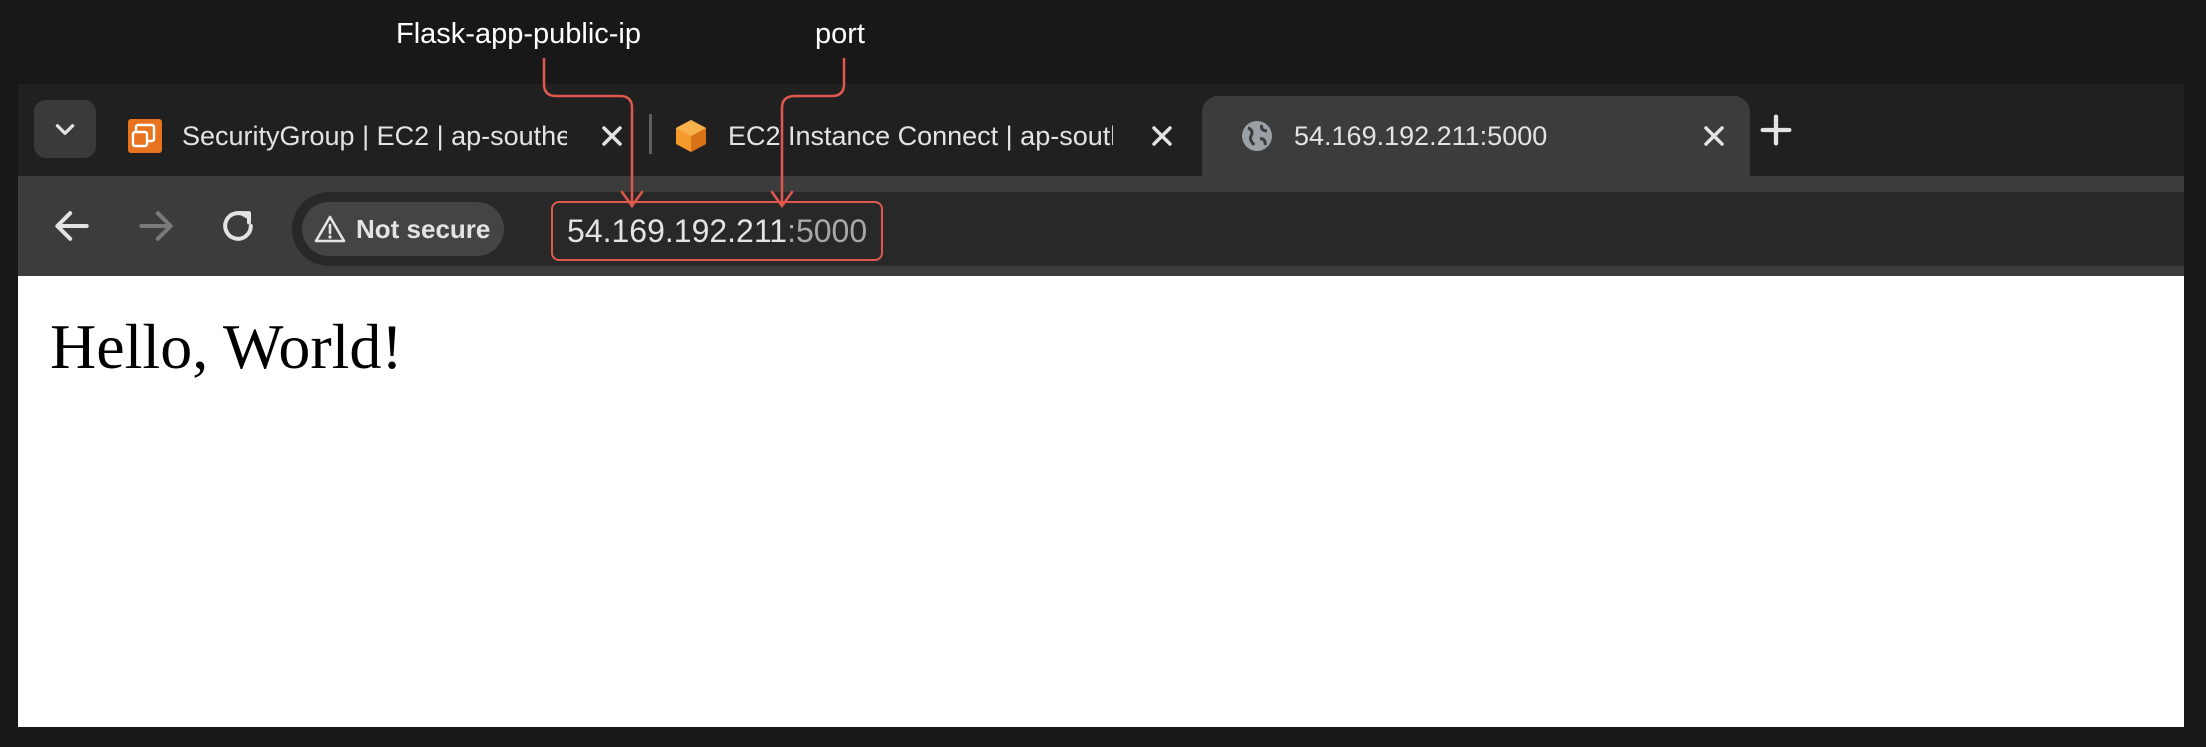 Image resolution: width=2206 pixels, height=747 pixels. I want to click on tab-ec2-instance-connect: EC2 Instance Connect | ap-south, so click(936, 136).